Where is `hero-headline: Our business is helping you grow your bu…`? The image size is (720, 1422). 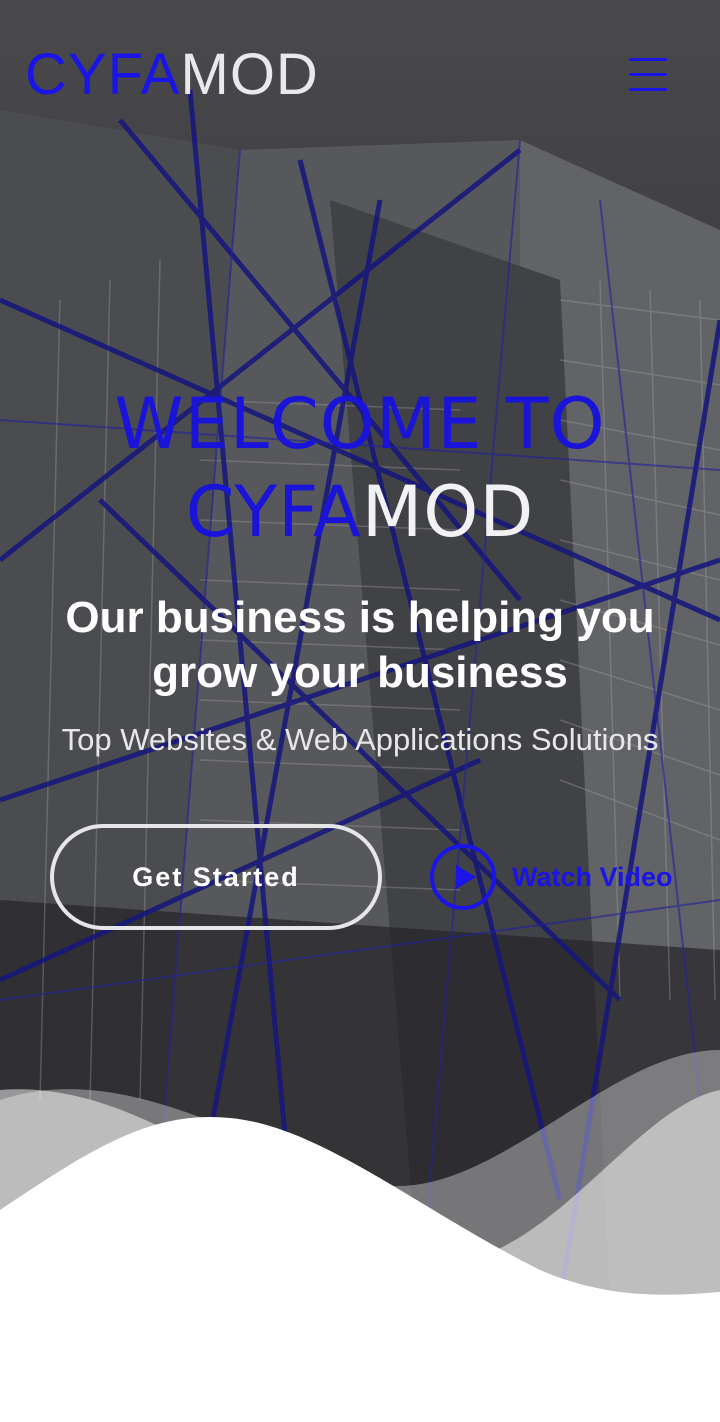
hero-headline: Our business is helping you grow your bu… is located at coordinates (360, 645).